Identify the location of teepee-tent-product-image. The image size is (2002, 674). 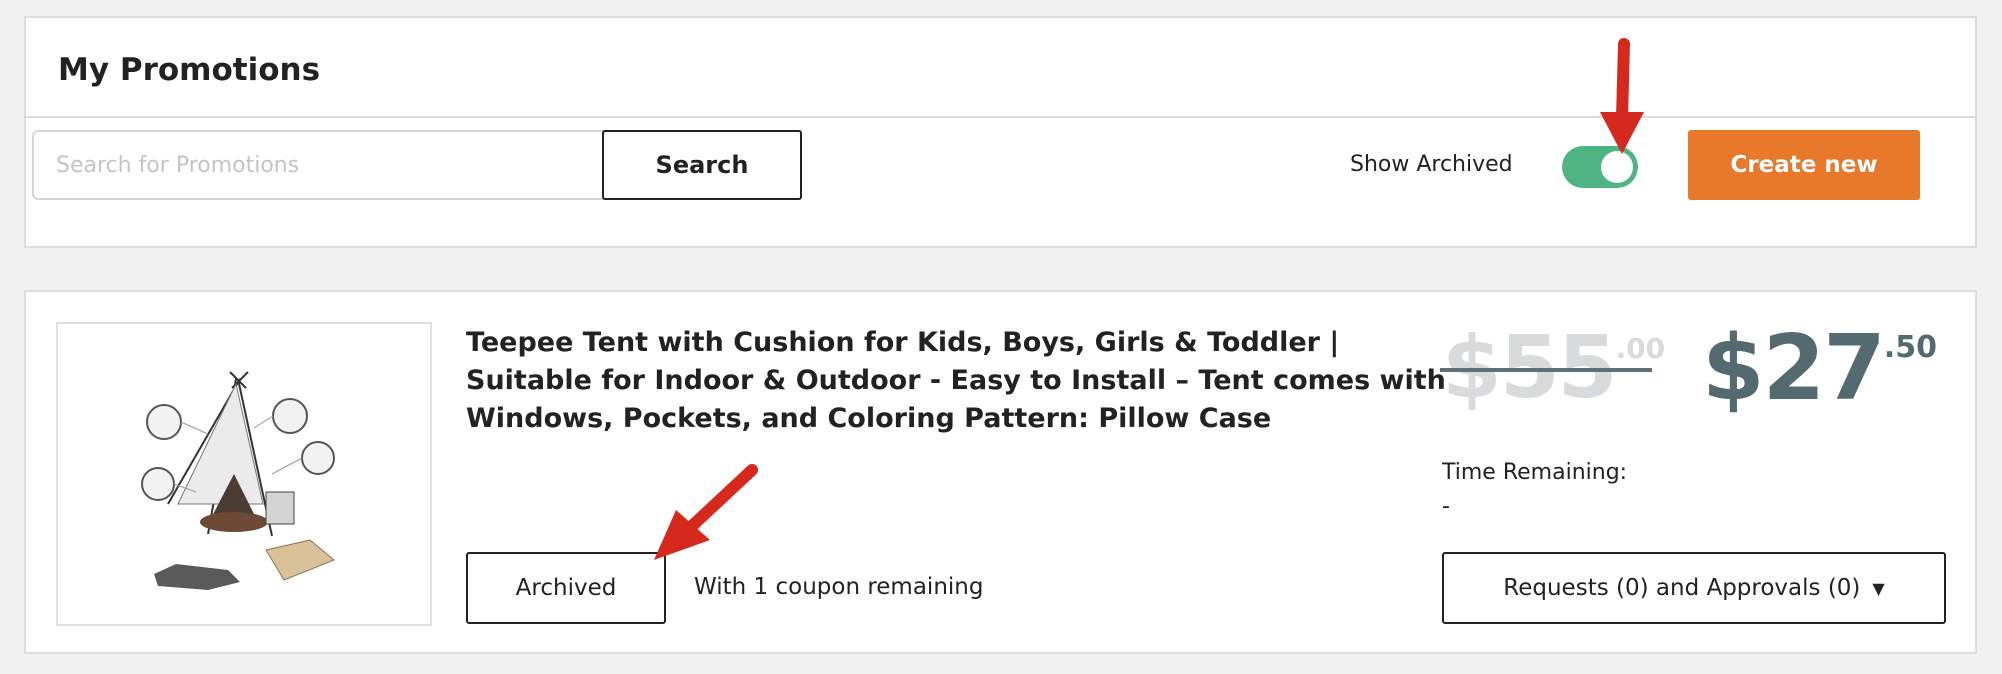
(238, 480).